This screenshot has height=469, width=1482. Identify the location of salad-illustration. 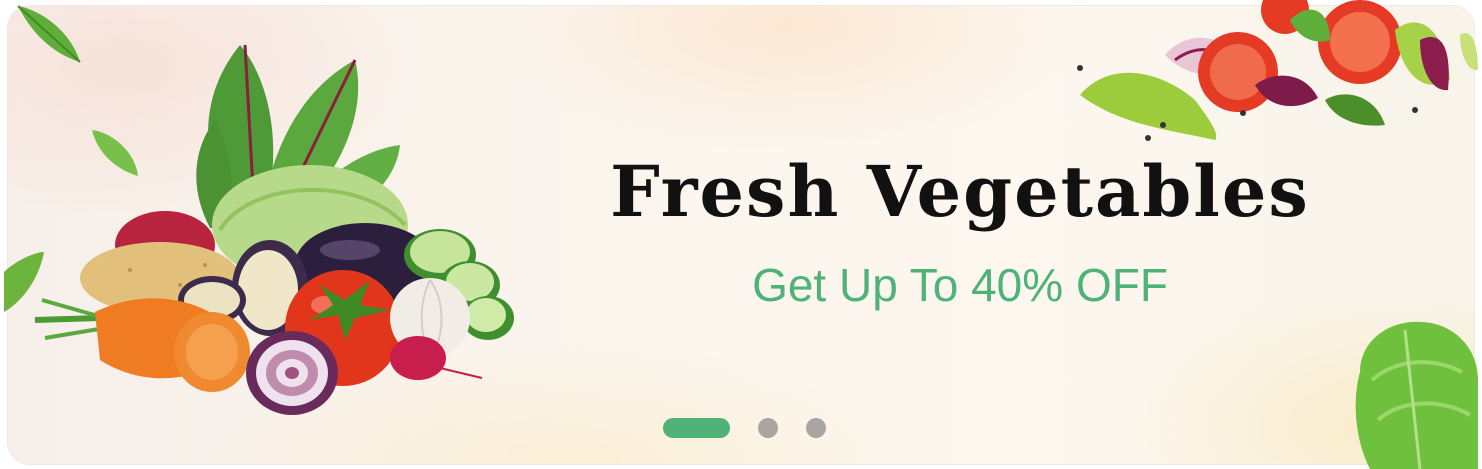
(1277, 70).